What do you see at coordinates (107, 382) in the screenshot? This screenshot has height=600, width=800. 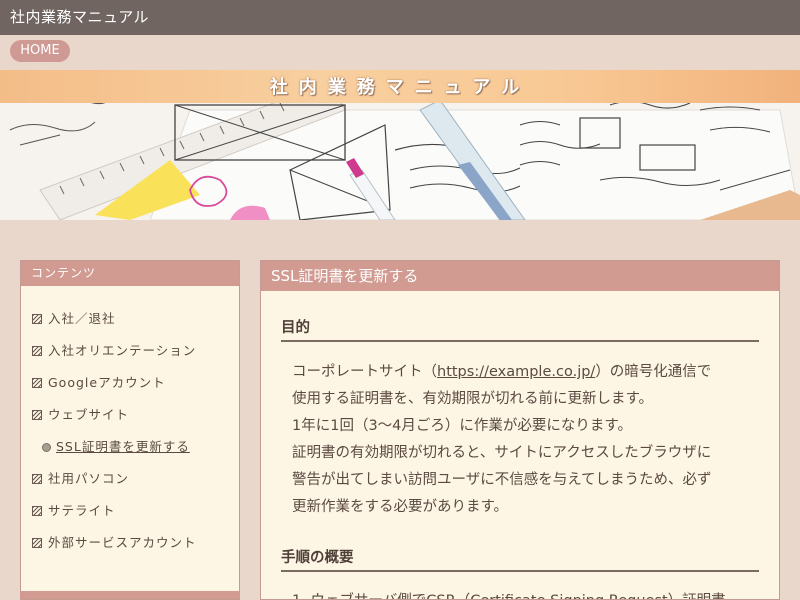 I see `sidebar-item-label: Googleアカウント` at bounding box center [107, 382].